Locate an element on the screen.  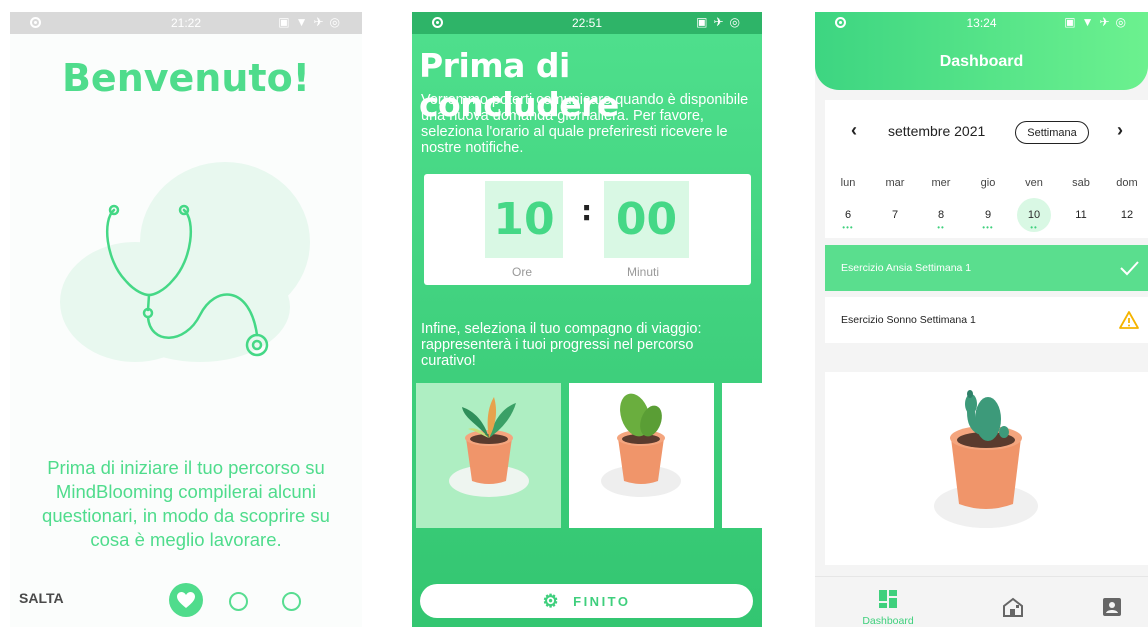
minutes-picker: 00 is located at coordinates (646, 219).